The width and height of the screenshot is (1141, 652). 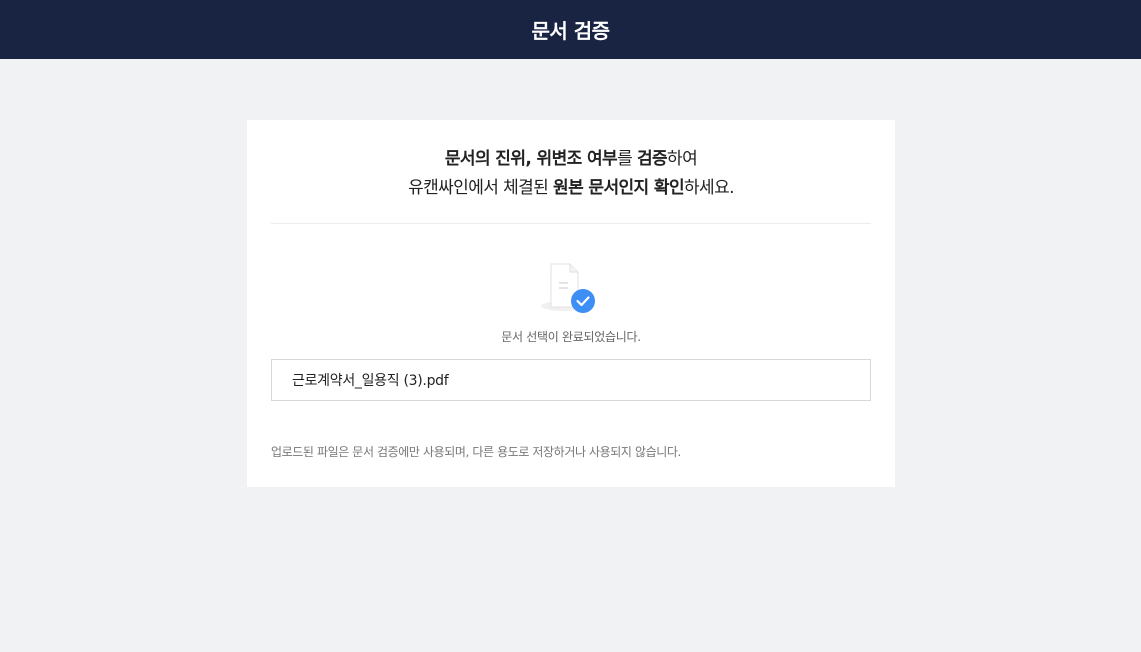 I want to click on file-name: 근로계약서_일용직 (3).pdf, so click(x=370, y=381).